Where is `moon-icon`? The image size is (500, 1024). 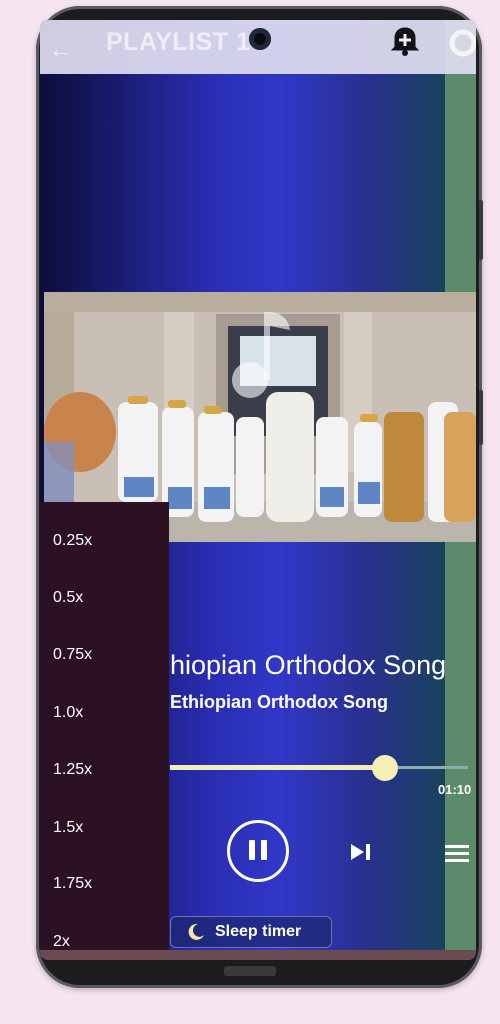 moon-icon is located at coordinates (196, 931).